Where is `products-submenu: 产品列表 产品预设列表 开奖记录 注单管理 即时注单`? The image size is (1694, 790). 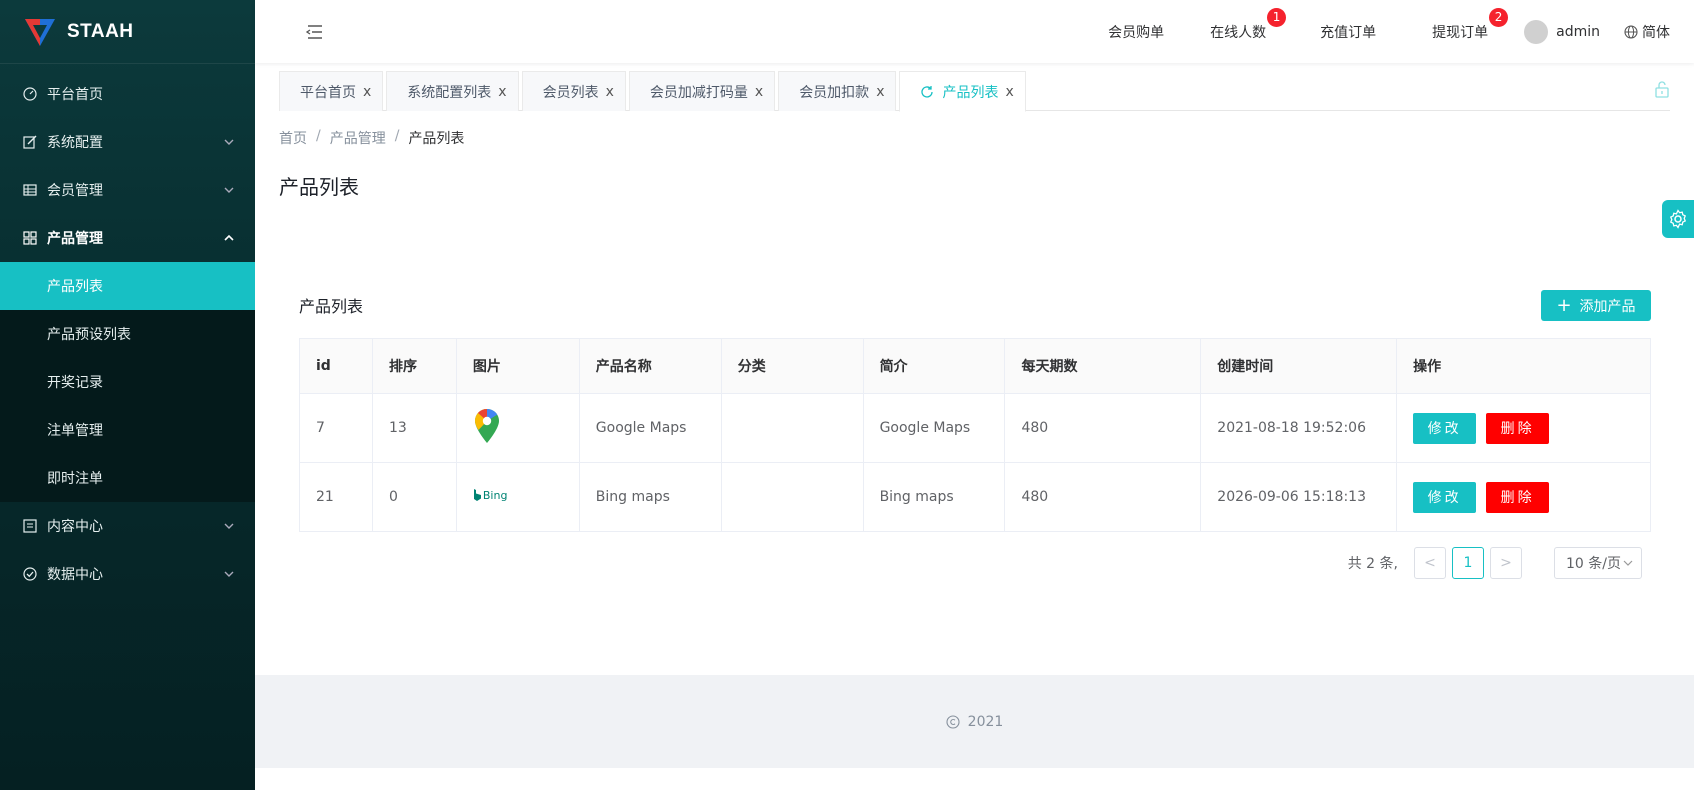
products-submenu: 产品列表 产品预设列表 开奖记录 注单管理 即时注单 is located at coordinates (127, 382).